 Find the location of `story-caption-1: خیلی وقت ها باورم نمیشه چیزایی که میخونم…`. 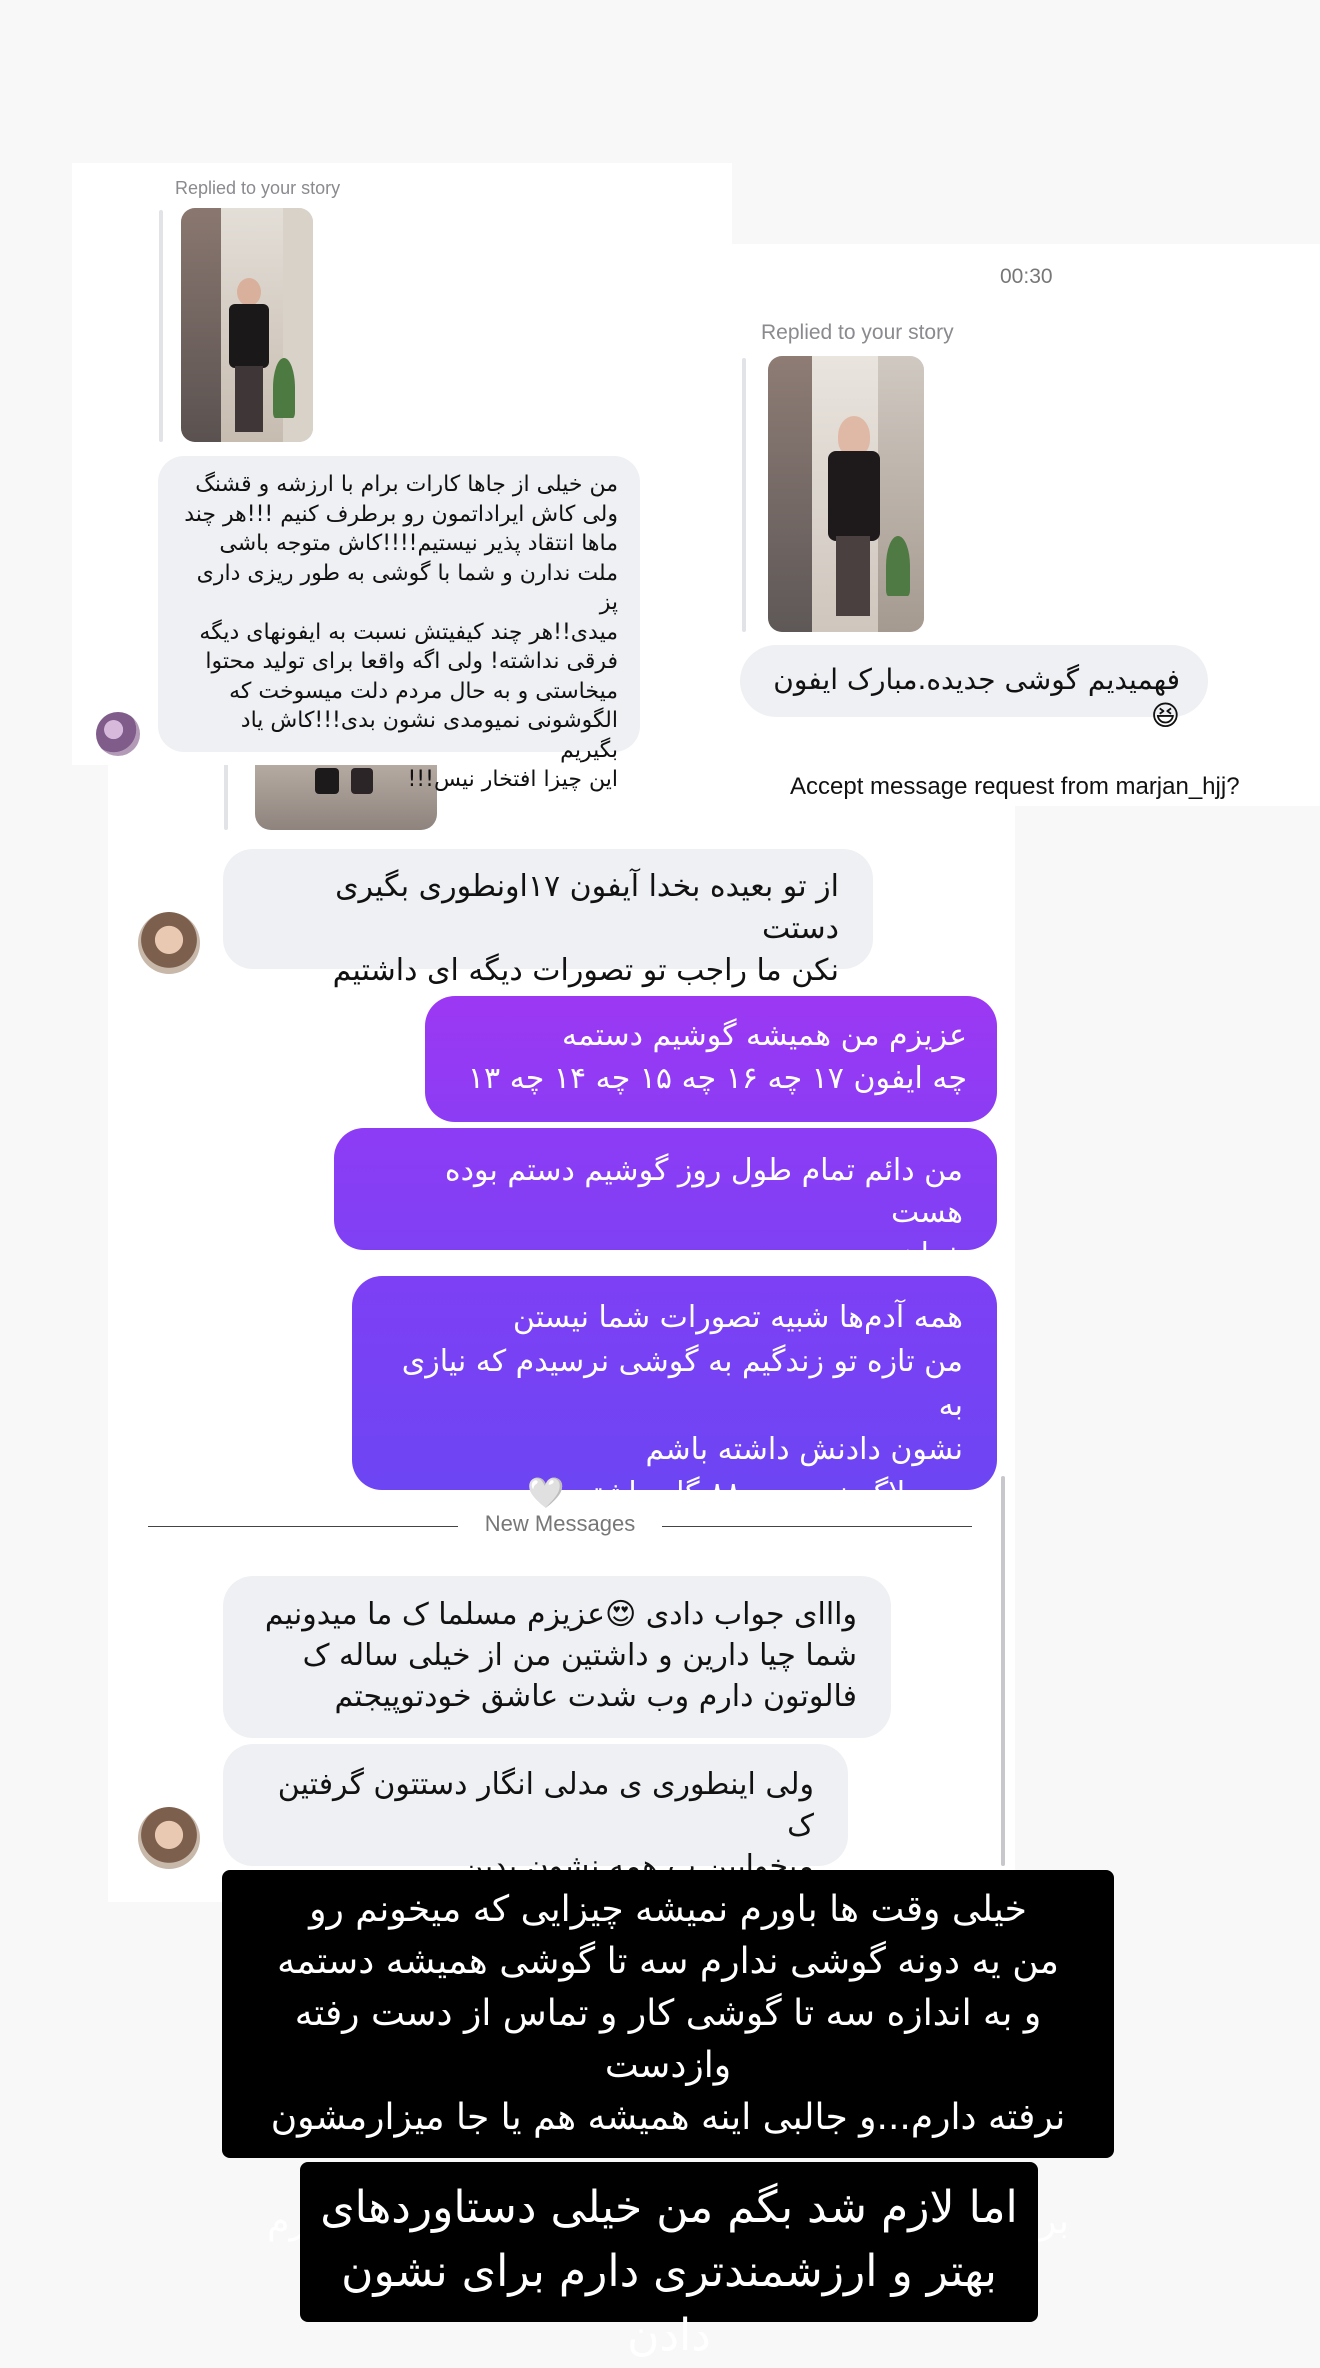

story-caption-1: خیلی وقت ها باورم نمیشه چیزایی که میخونم… is located at coordinates (668, 2082).